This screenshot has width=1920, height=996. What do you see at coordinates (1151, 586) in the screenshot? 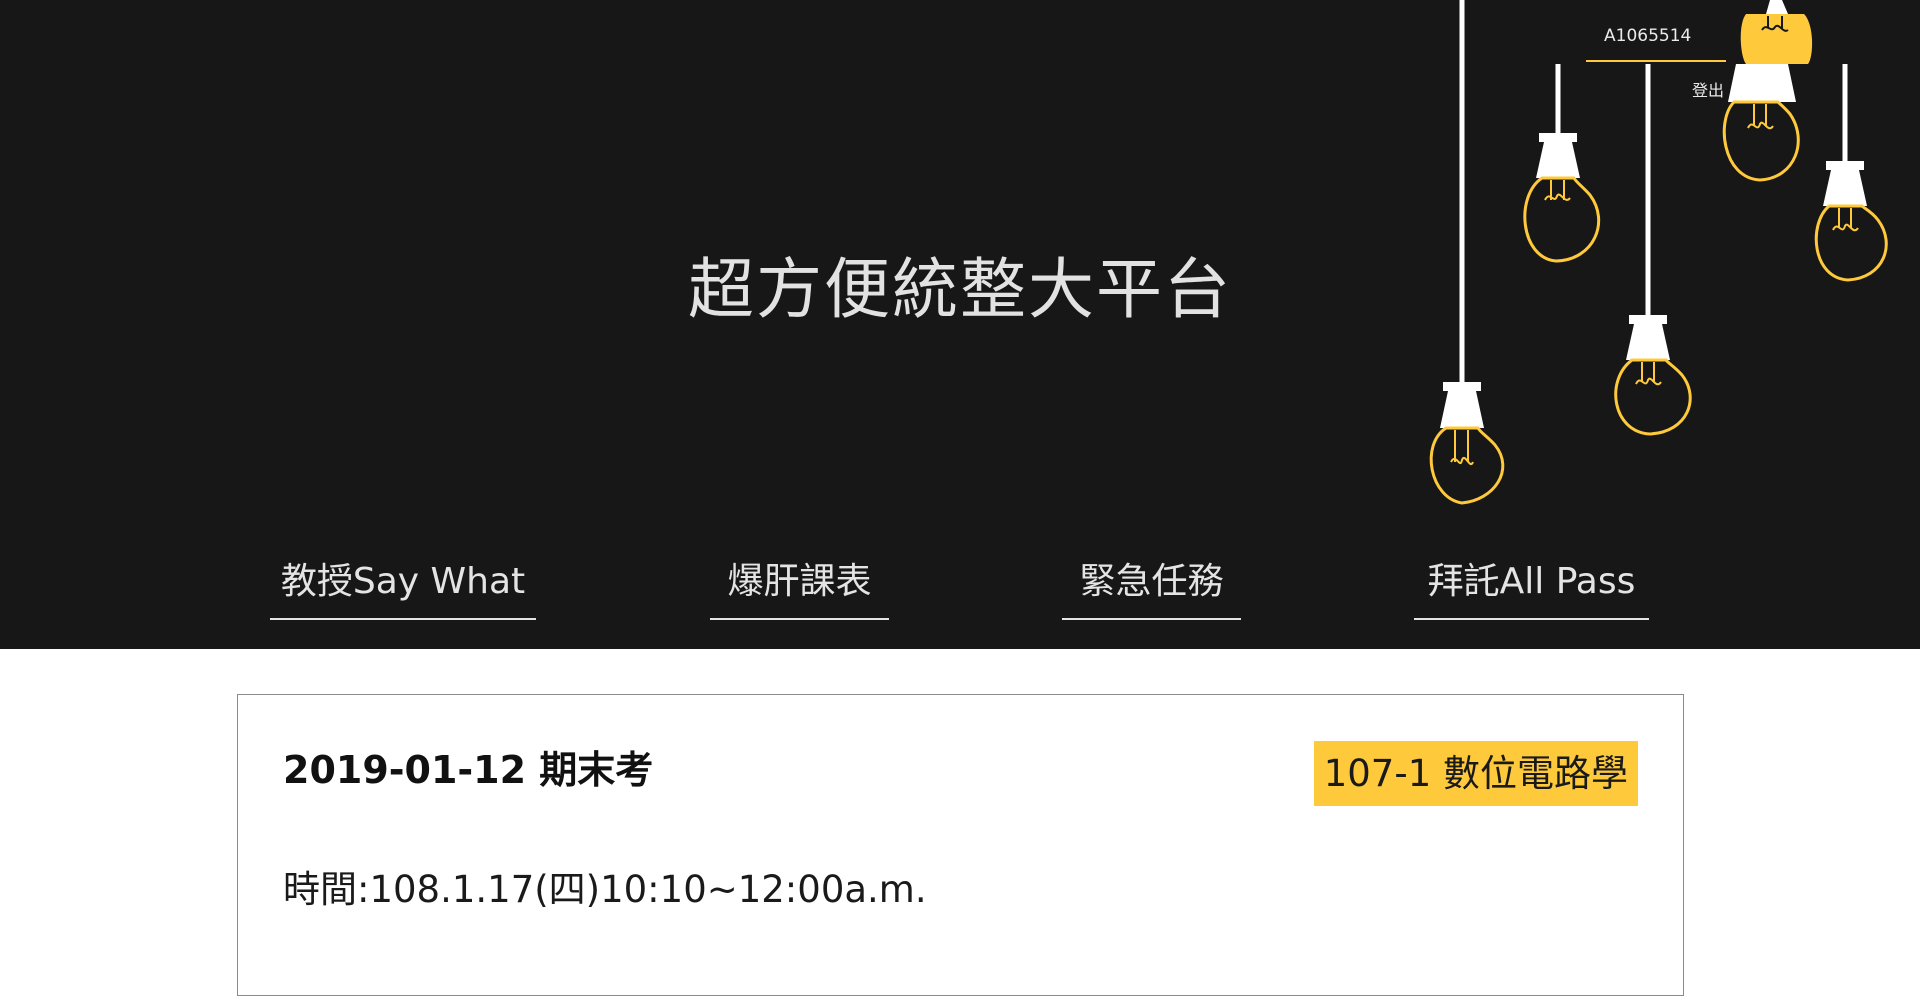
I see `nav-urgent-tasks: 緊急任務` at bounding box center [1151, 586].